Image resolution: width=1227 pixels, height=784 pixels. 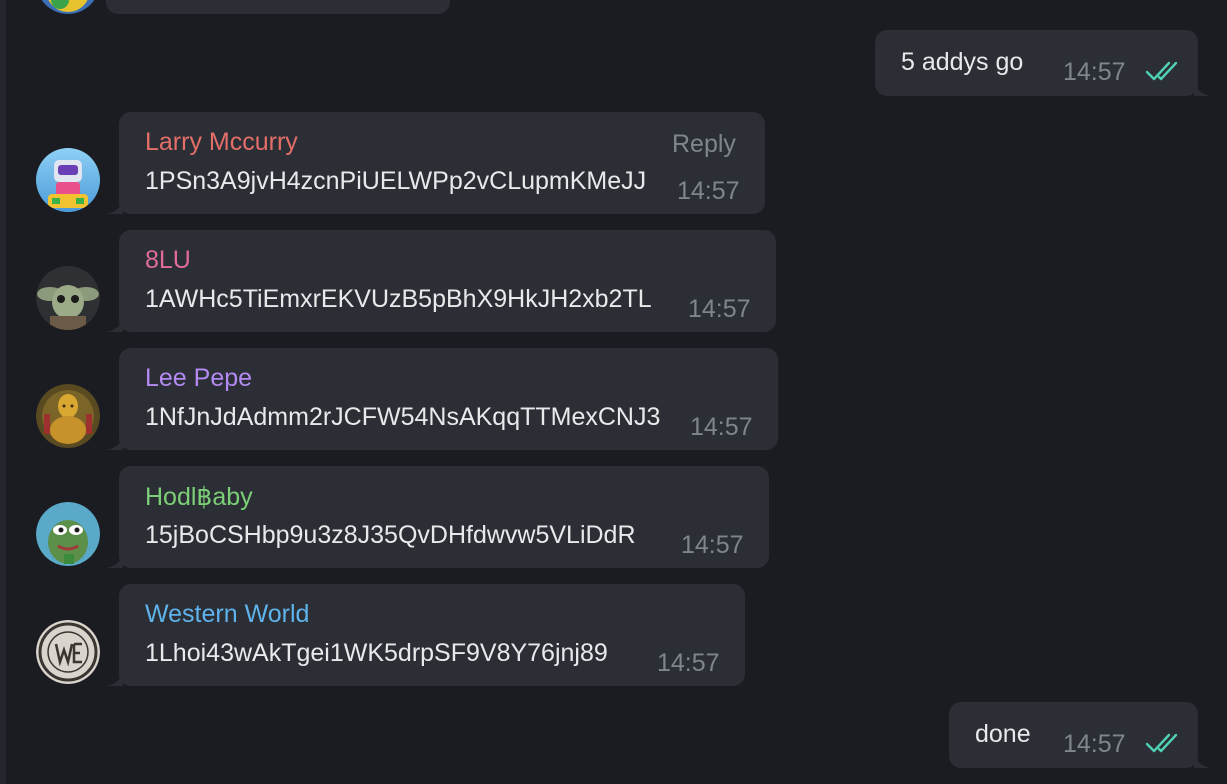 I want to click on left-edge-strip, so click(x=3, y=392).